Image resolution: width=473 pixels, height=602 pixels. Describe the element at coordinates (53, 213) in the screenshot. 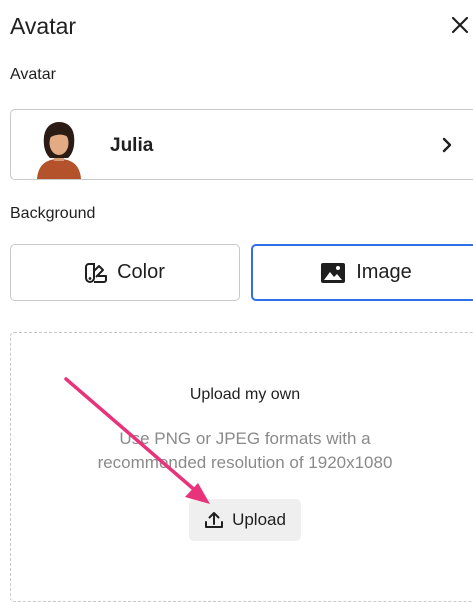

I see `background-section-label: Background` at that location.